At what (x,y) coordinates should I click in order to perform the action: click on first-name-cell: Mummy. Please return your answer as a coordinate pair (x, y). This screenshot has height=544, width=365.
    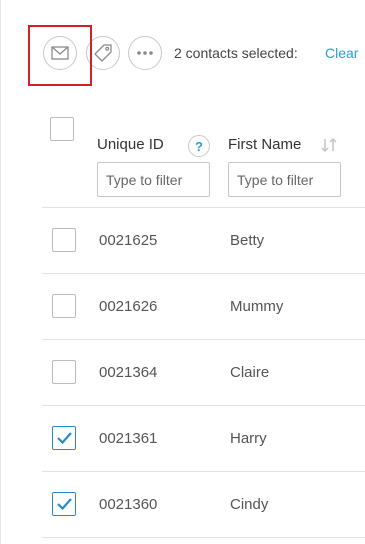
    Looking at the image, I should click on (257, 306).